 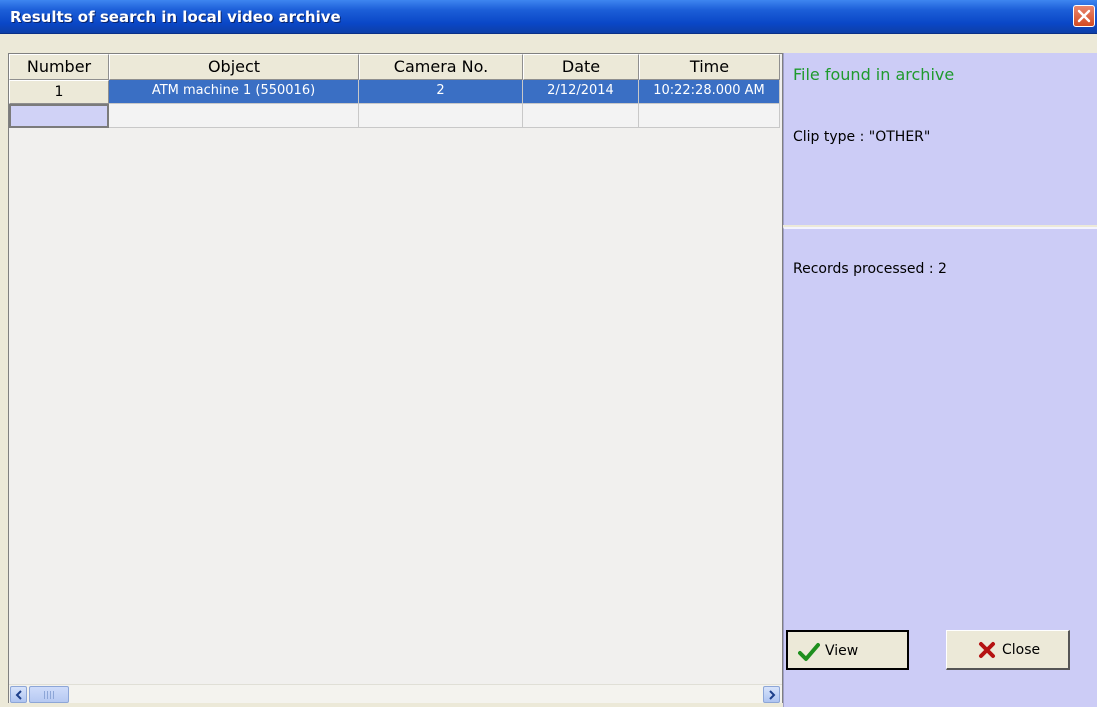 I want to click on cell-number: 1, so click(x=59, y=92).